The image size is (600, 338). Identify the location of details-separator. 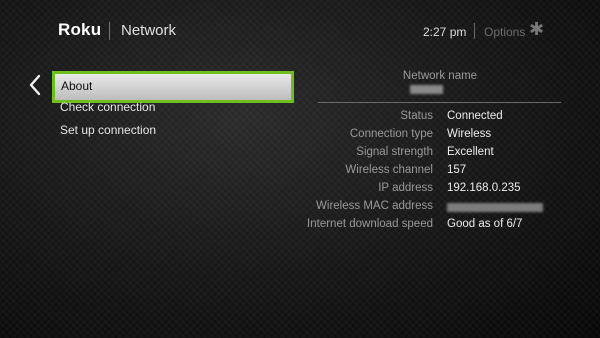
(439, 102).